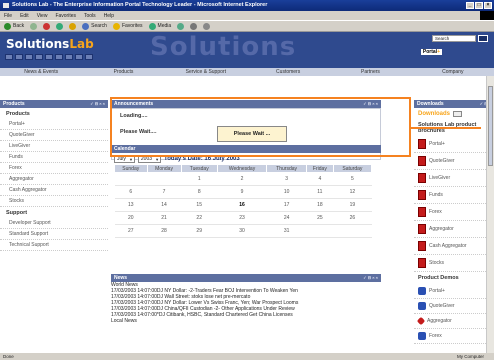 This screenshot has height=360, width=494. What do you see at coordinates (454, 336) in the screenshot?
I see `demo-item: Forex` at bounding box center [454, 336].